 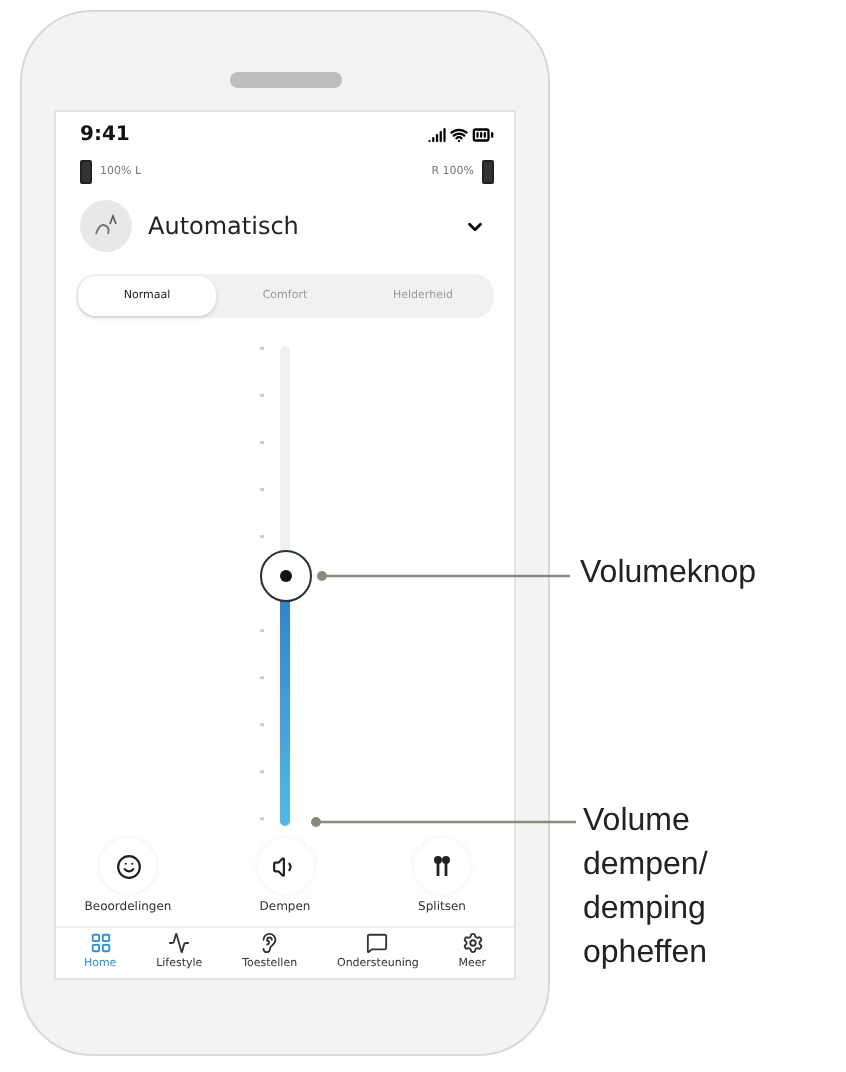 I want to click on status-time: 9:41, so click(x=105, y=134).